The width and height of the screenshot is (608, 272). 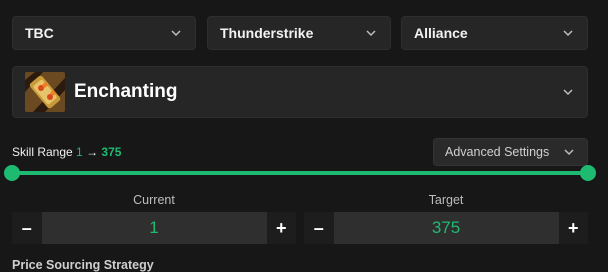 I want to click on target-skill-input, so click(x=446, y=228).